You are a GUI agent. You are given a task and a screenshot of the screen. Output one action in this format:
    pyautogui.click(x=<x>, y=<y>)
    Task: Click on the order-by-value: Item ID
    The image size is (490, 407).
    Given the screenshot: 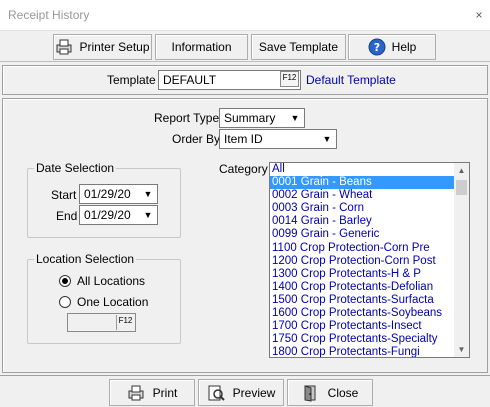 What is the action you would take?
    pyautogui.click(x=243, y=139)
    